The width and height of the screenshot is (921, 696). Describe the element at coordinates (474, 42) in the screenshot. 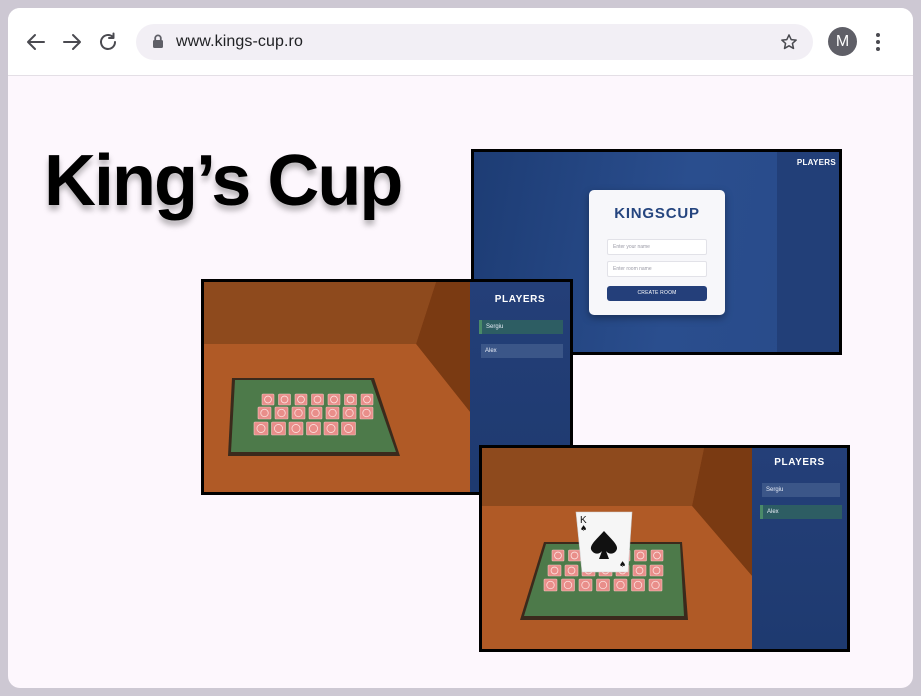

I see `address-bar: www.kings-cup.ro` at that location.